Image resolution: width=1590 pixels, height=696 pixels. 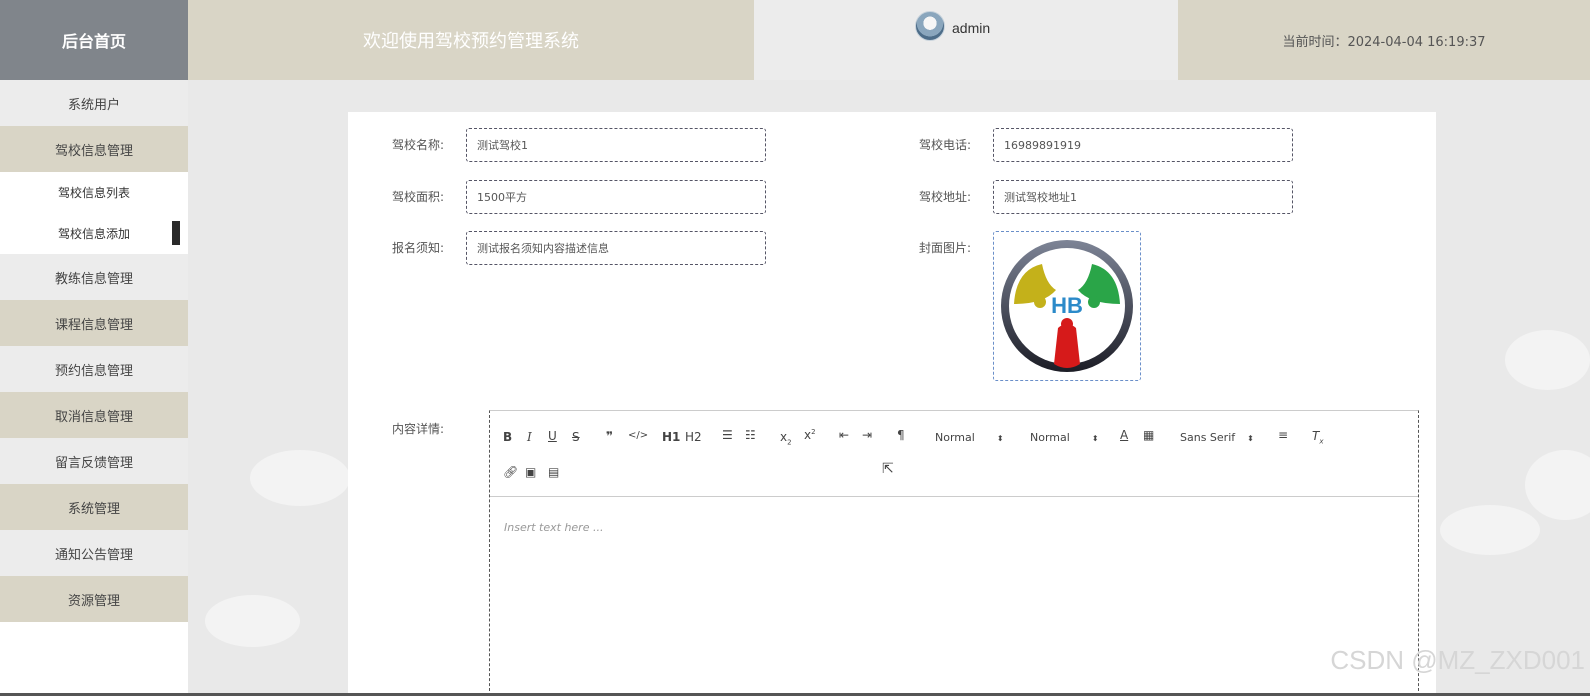 I want to click on font-select: Sans Serif ⬍, so click(x=1217, y=437).